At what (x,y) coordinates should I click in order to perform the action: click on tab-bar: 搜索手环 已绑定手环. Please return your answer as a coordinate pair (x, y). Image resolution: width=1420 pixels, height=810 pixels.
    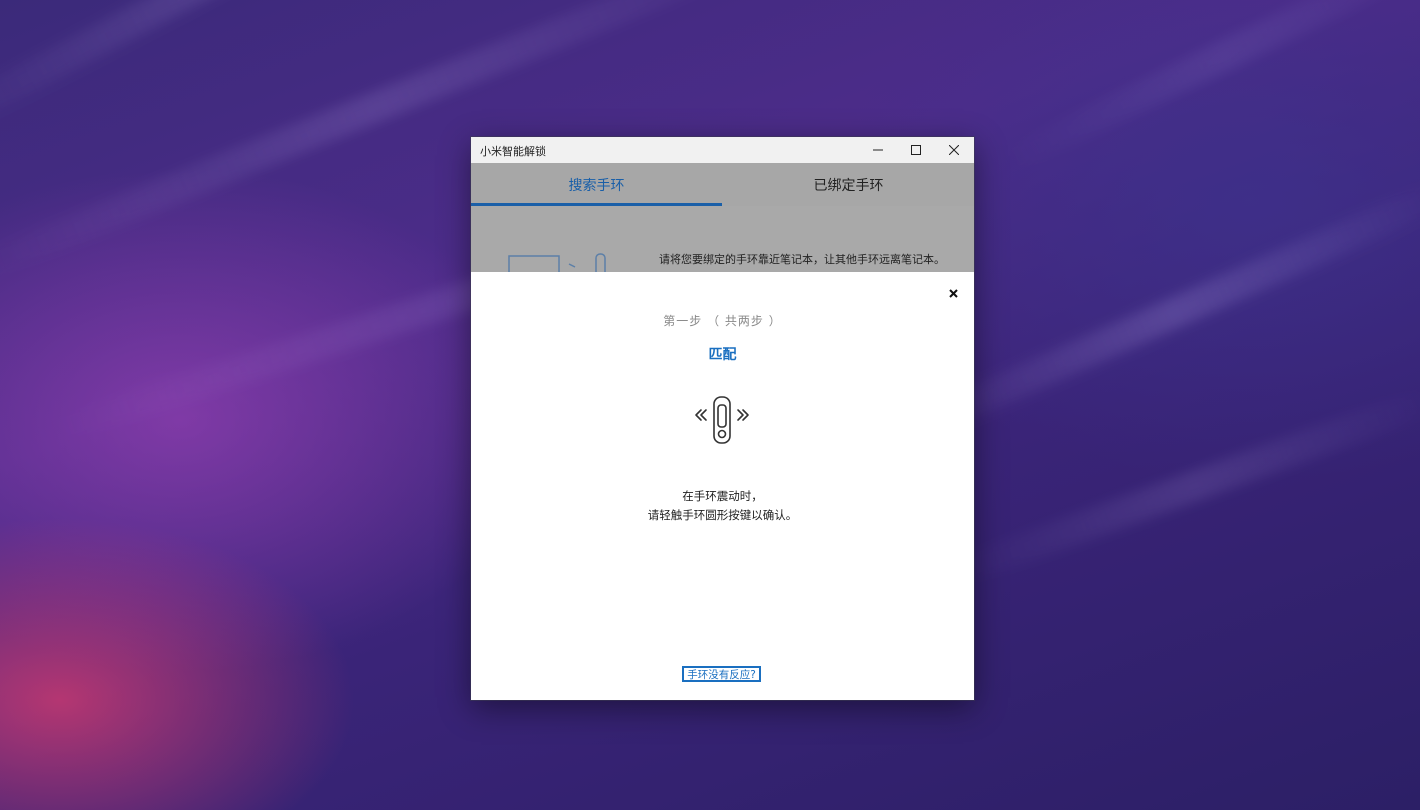
    Looking at the image, I should click on (722, 184).